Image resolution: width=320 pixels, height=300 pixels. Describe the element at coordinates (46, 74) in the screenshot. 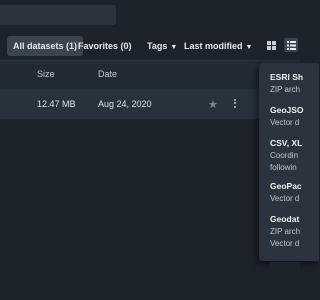

I see `column-header-size: Size` at that location.